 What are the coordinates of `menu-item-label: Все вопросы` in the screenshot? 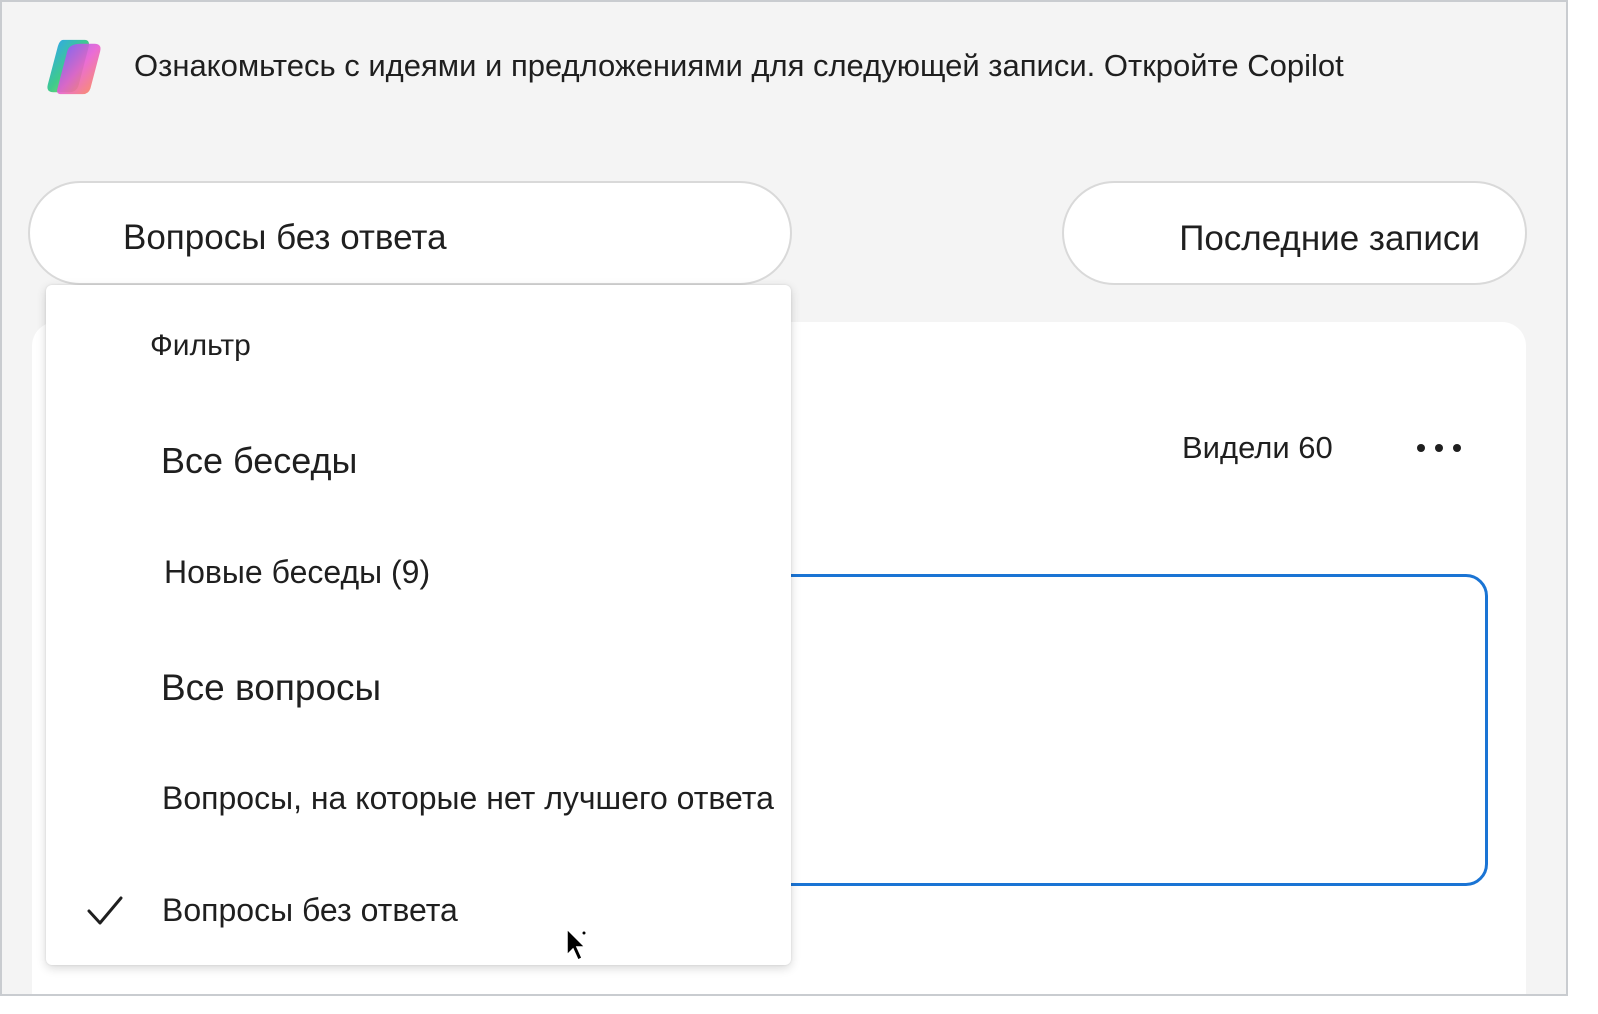 It's located at (271, 687).